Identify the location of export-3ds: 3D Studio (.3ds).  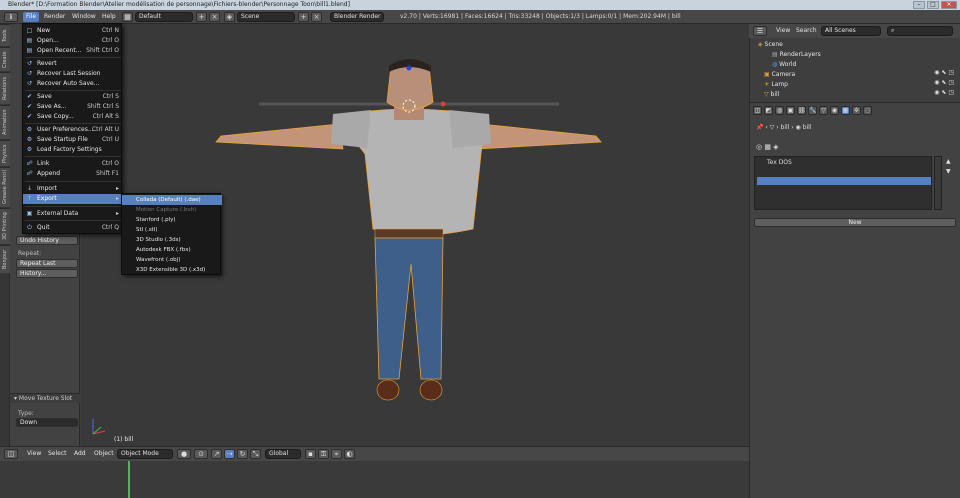
(172, 240).